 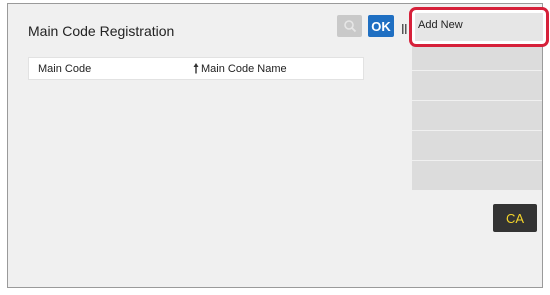 What do you see at coordinates (244, 69) in the screenshot?
I see `column-header-main-code-name: Main Code Name` at bounding box center [244, 69].